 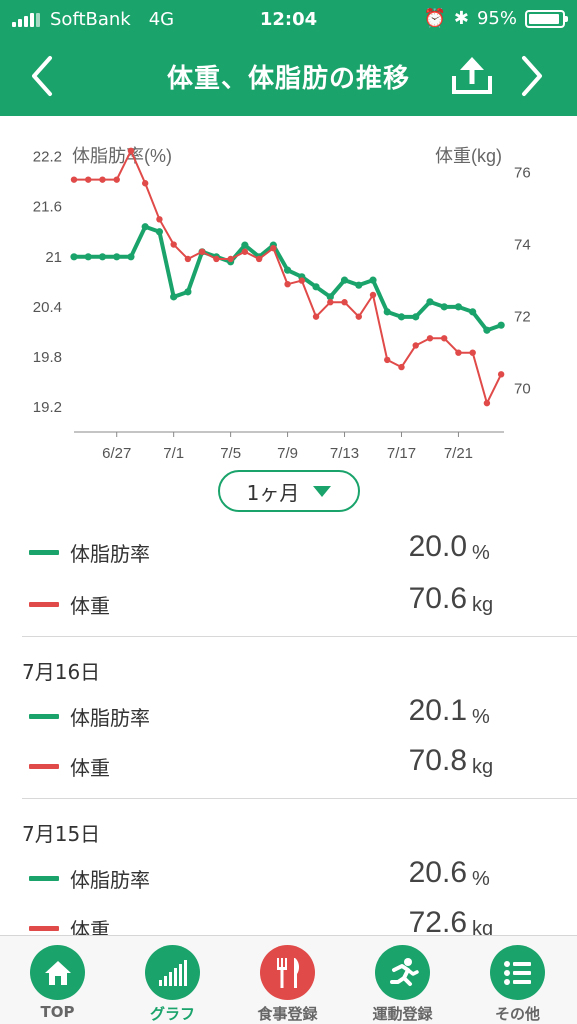 What do you see at coordinates (47, 357) in the screenshot?
I see `left-tick-label: 19.8` at bounding box center [47, 357].